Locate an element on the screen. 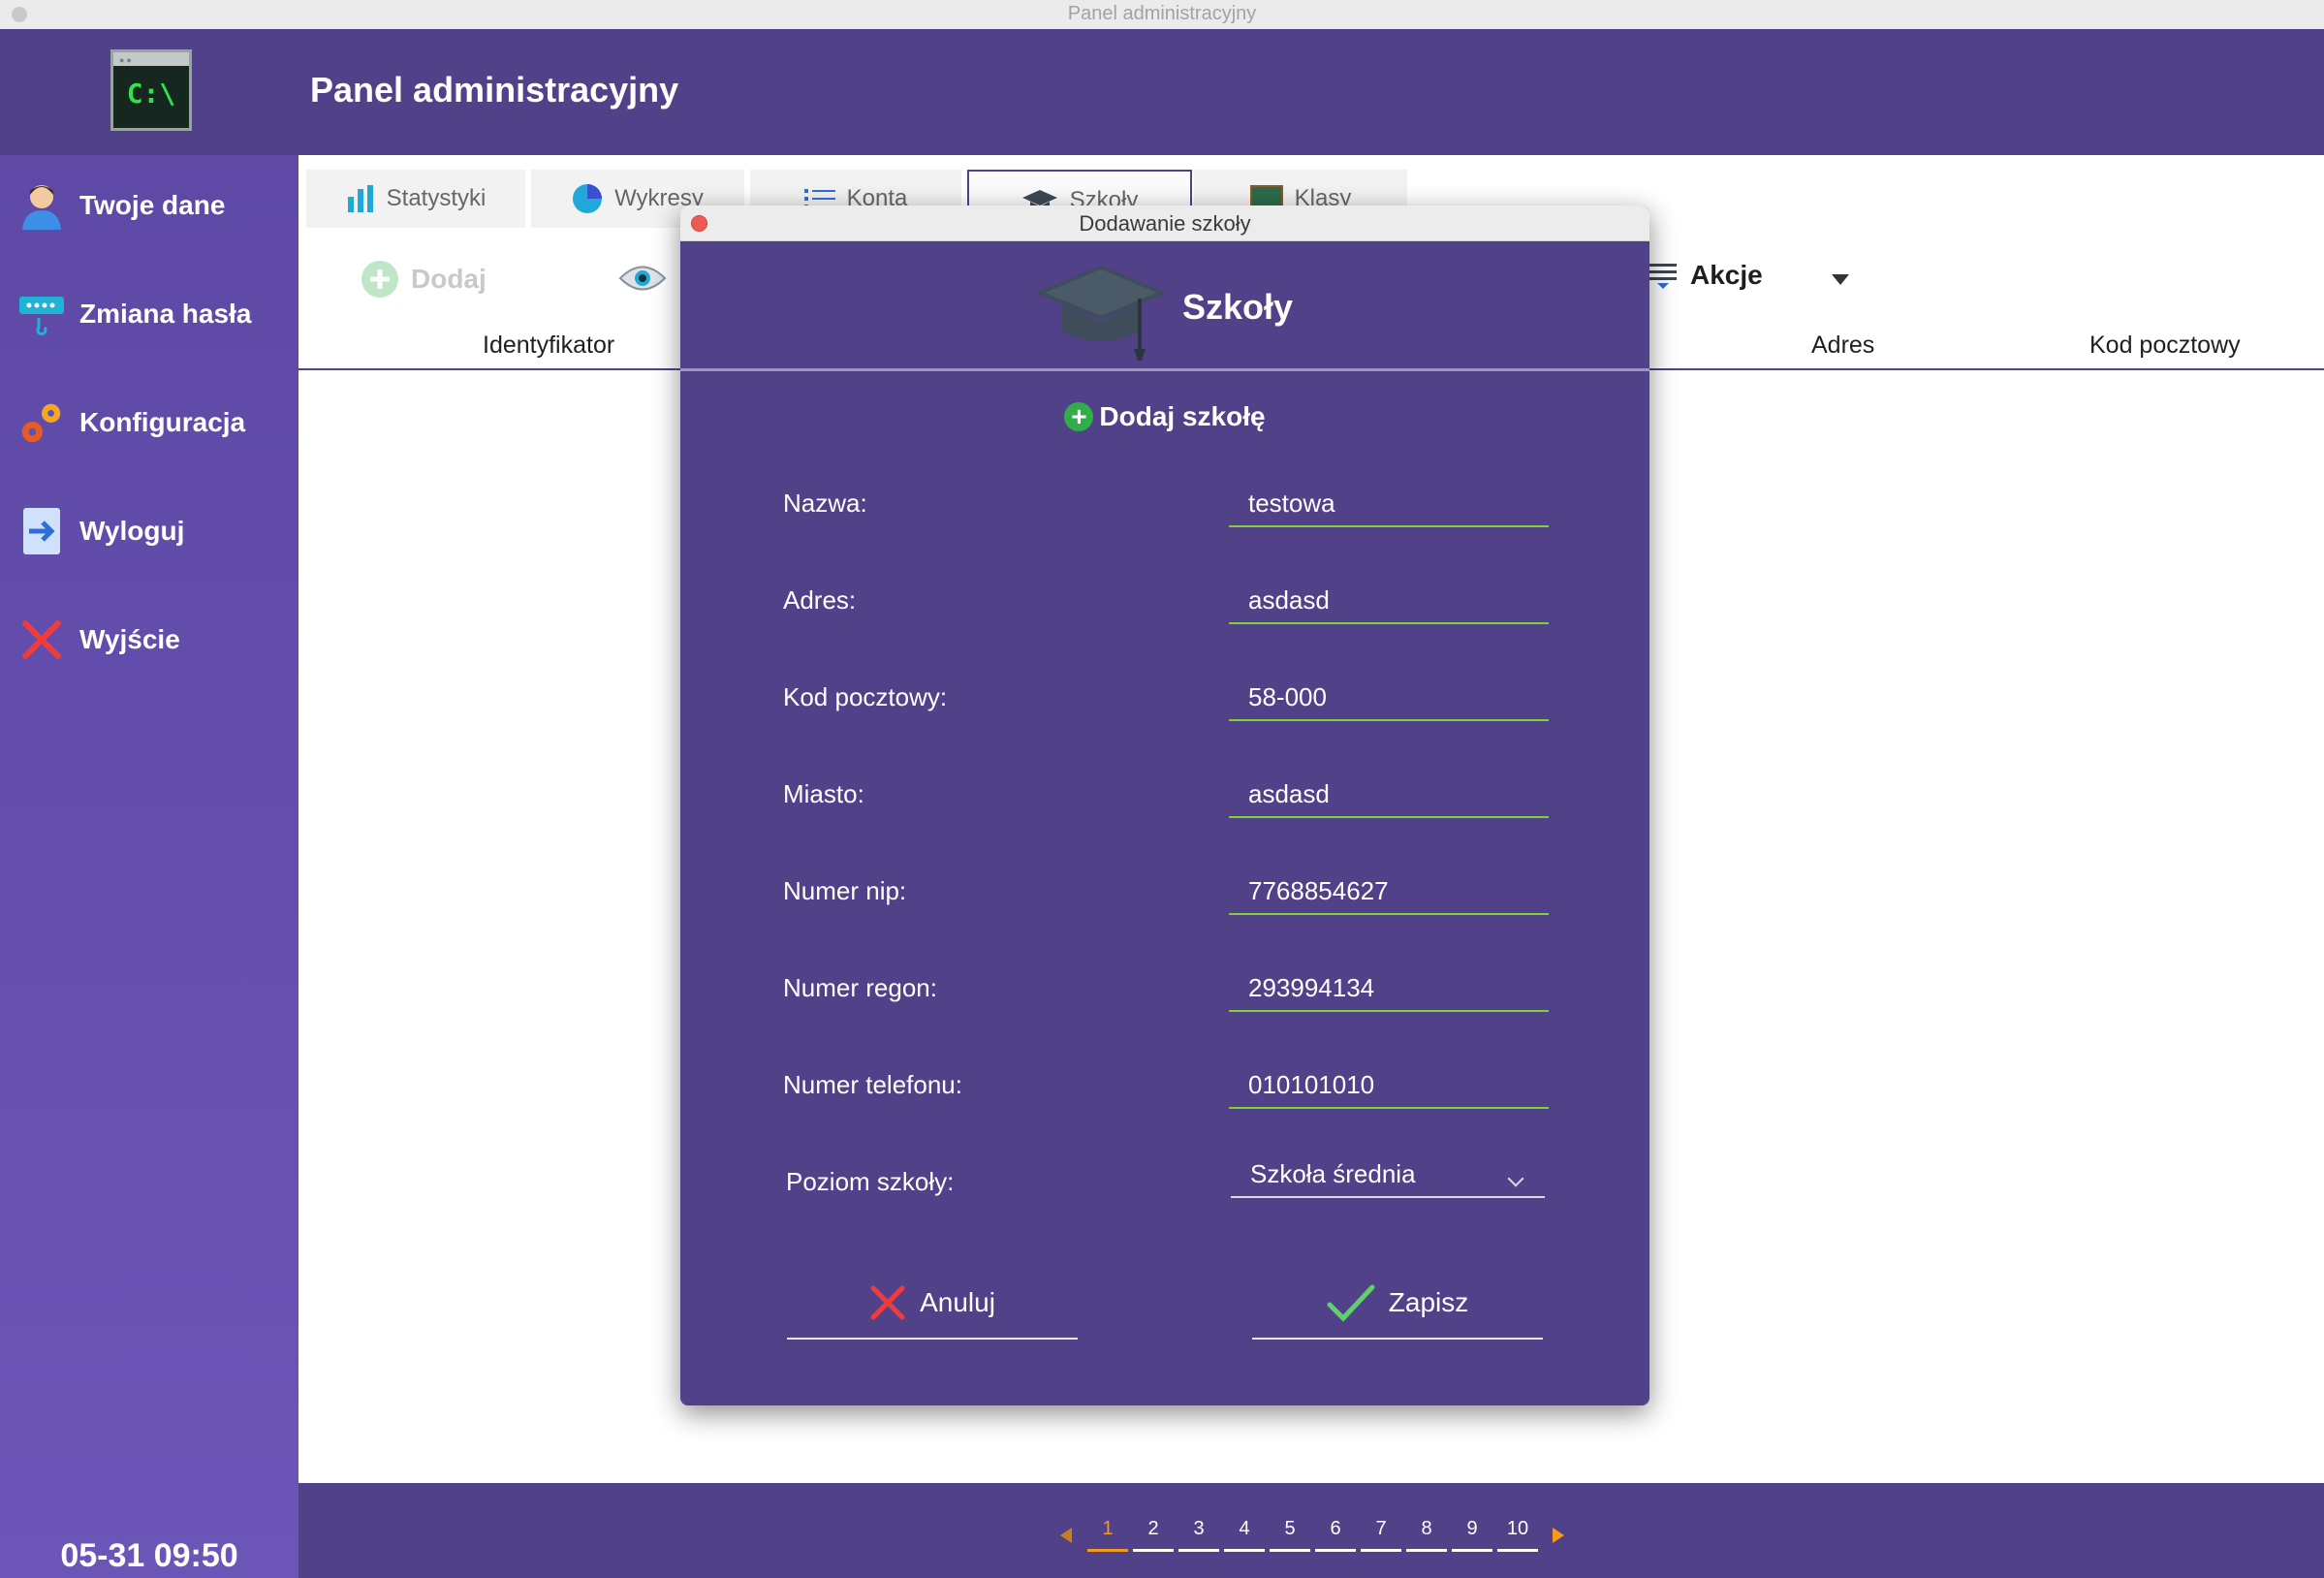 Image resolution: width=2324 pixels, height=1578 pixels. school-level-value: Szkoła średnia is located at coordinates (1333, 1173).